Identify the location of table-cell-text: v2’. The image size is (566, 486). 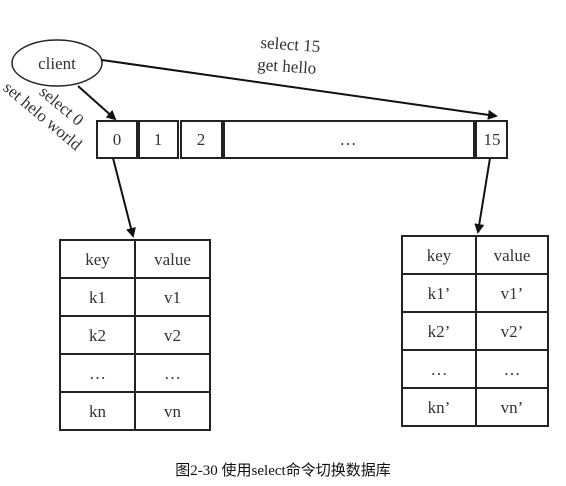
(512, 331).